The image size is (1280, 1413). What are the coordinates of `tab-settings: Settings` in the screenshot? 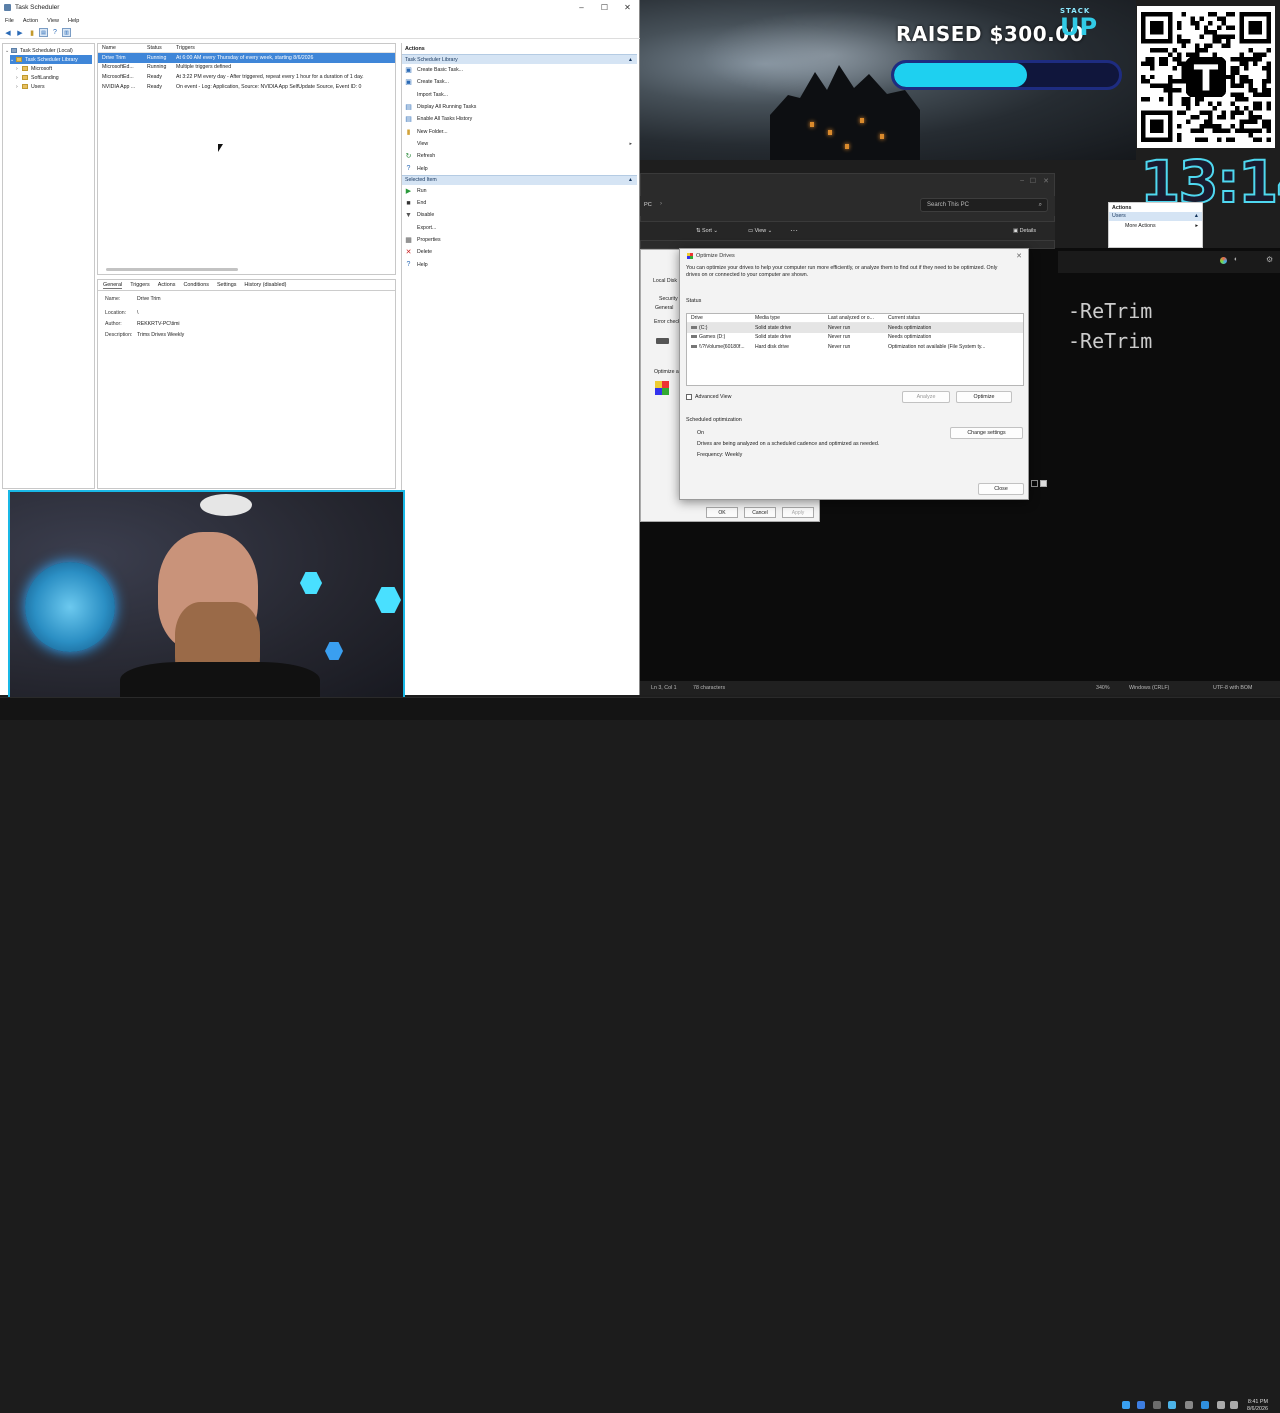 It's located at (226, 285).